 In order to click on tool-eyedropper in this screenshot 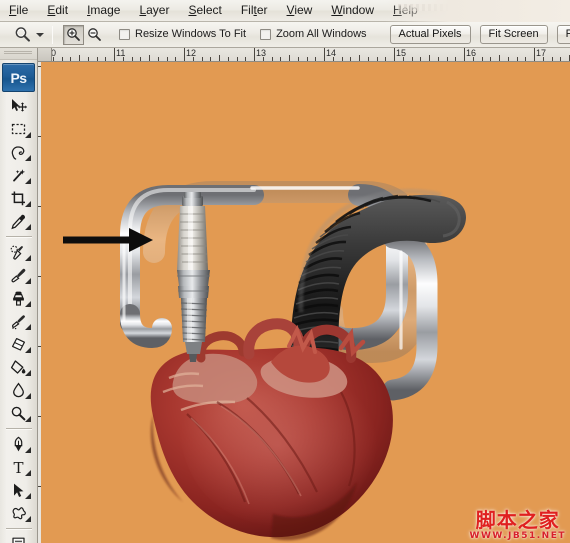, I will do `click(19, 221)`.